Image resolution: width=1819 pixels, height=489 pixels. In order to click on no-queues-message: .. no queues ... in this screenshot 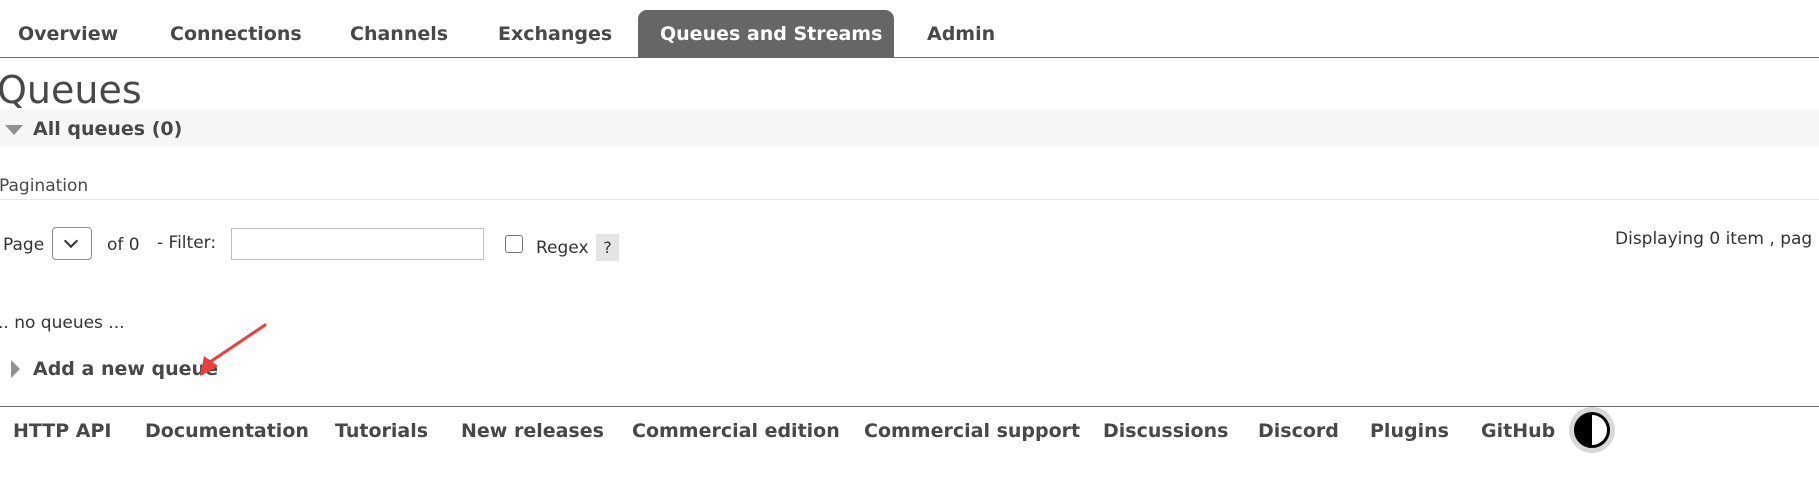, I will do `click(62, 323)`.